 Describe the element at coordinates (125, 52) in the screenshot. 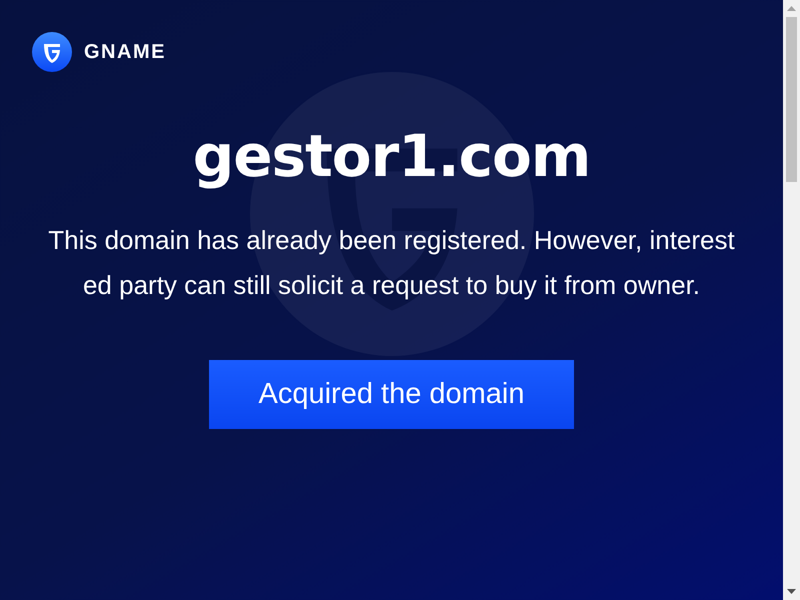

I see `brand-name: GNAME` at that location.